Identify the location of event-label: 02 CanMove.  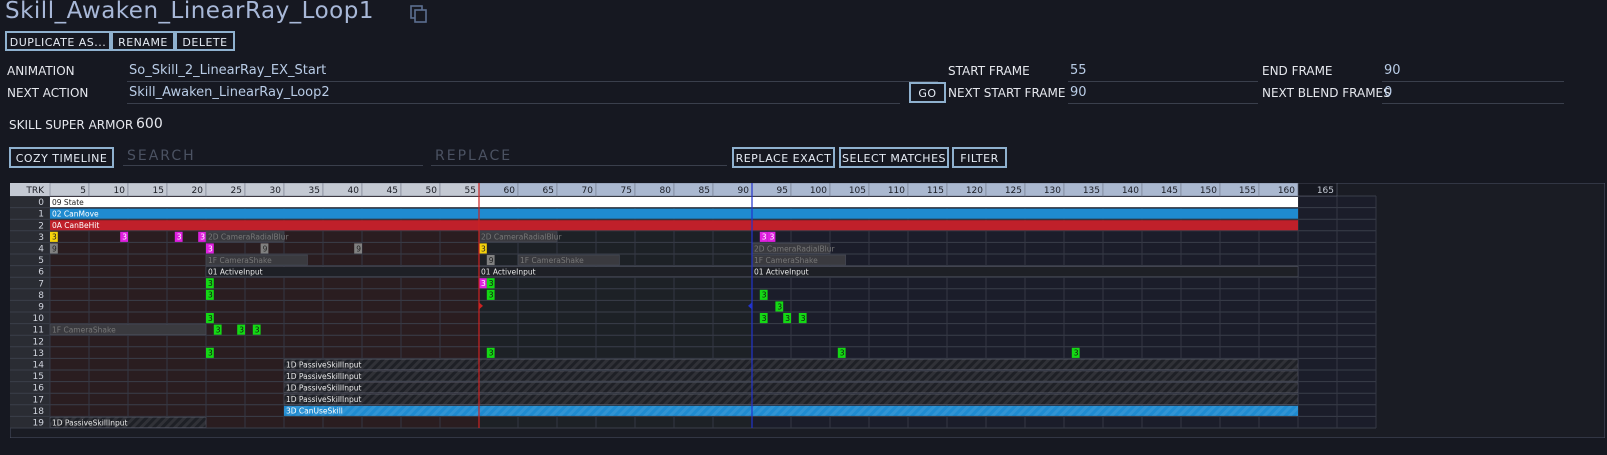
(75, 214).